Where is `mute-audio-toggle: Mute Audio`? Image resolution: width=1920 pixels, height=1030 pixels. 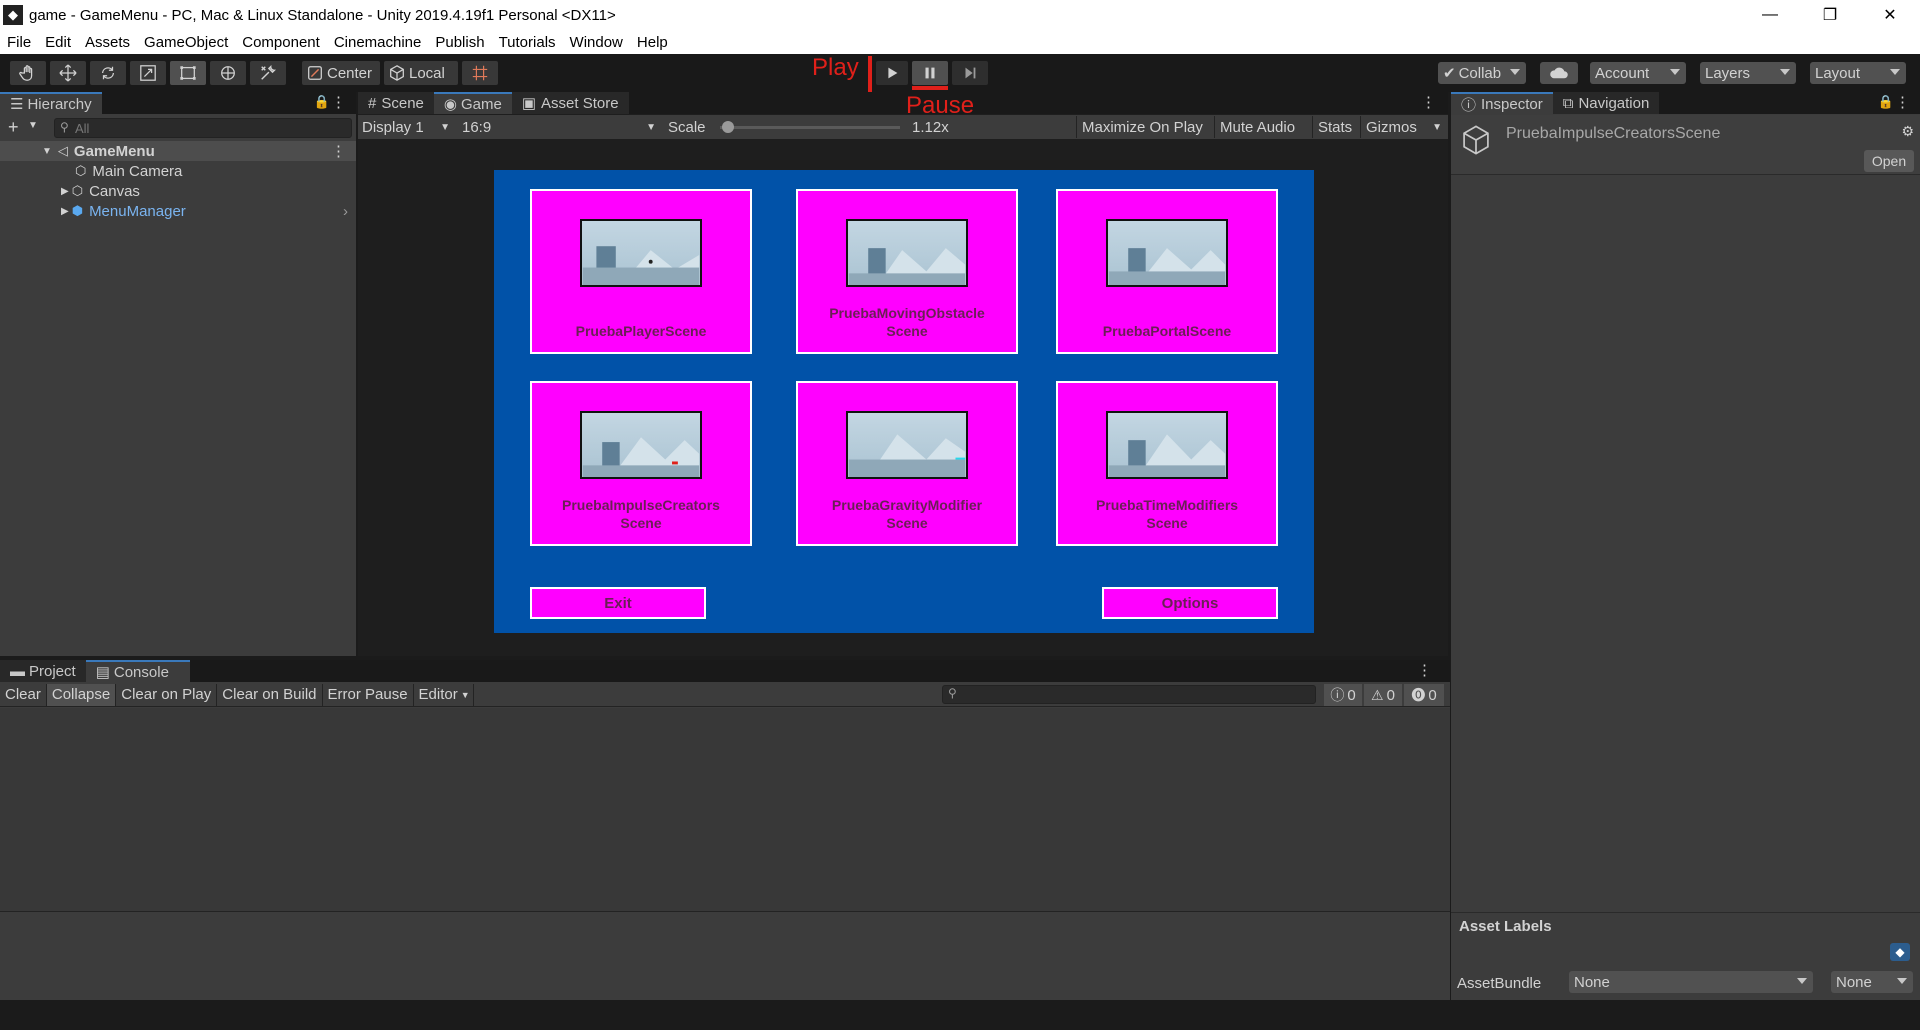
mute-audio-toggle: Mute Audio is located at coordinates (1257, 127).